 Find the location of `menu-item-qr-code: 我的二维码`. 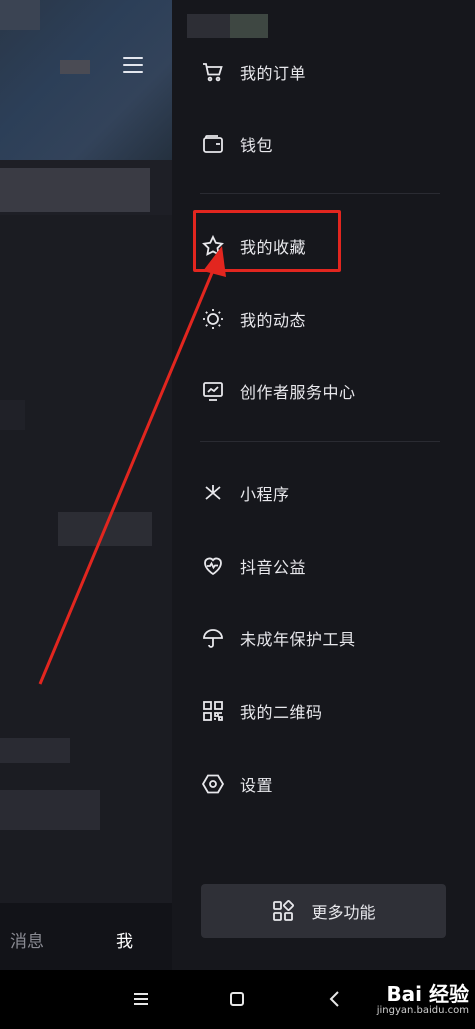

menu-item-qr-code: 我的二维码 is located at coordinates (330, 711).